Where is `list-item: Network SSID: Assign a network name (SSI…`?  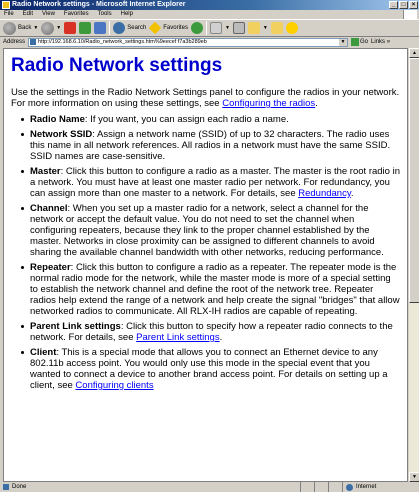 list-item: Network SSID: Assign a network name (SSI… is located at coordinates (211, 145).